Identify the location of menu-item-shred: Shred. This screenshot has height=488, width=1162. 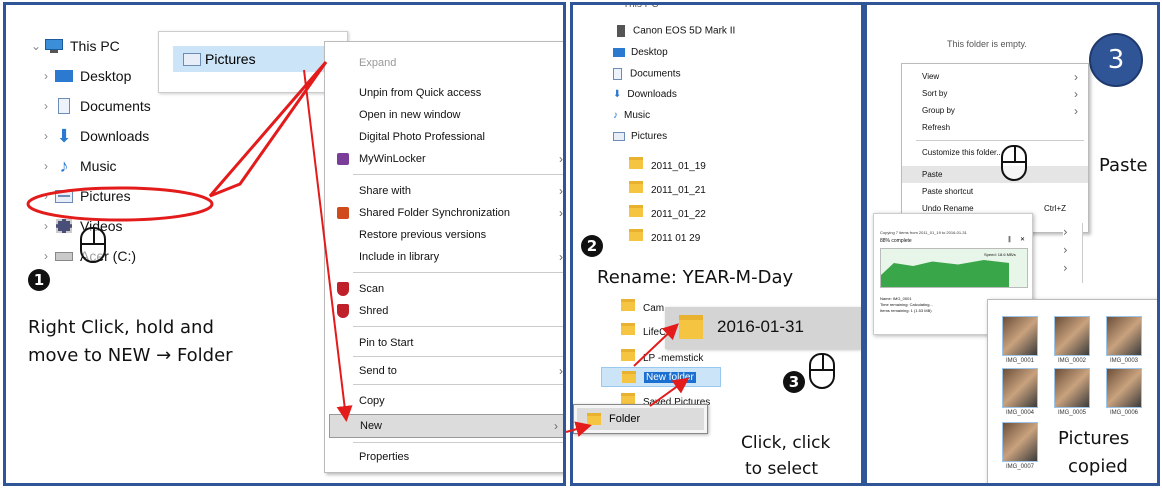
(444, 311).